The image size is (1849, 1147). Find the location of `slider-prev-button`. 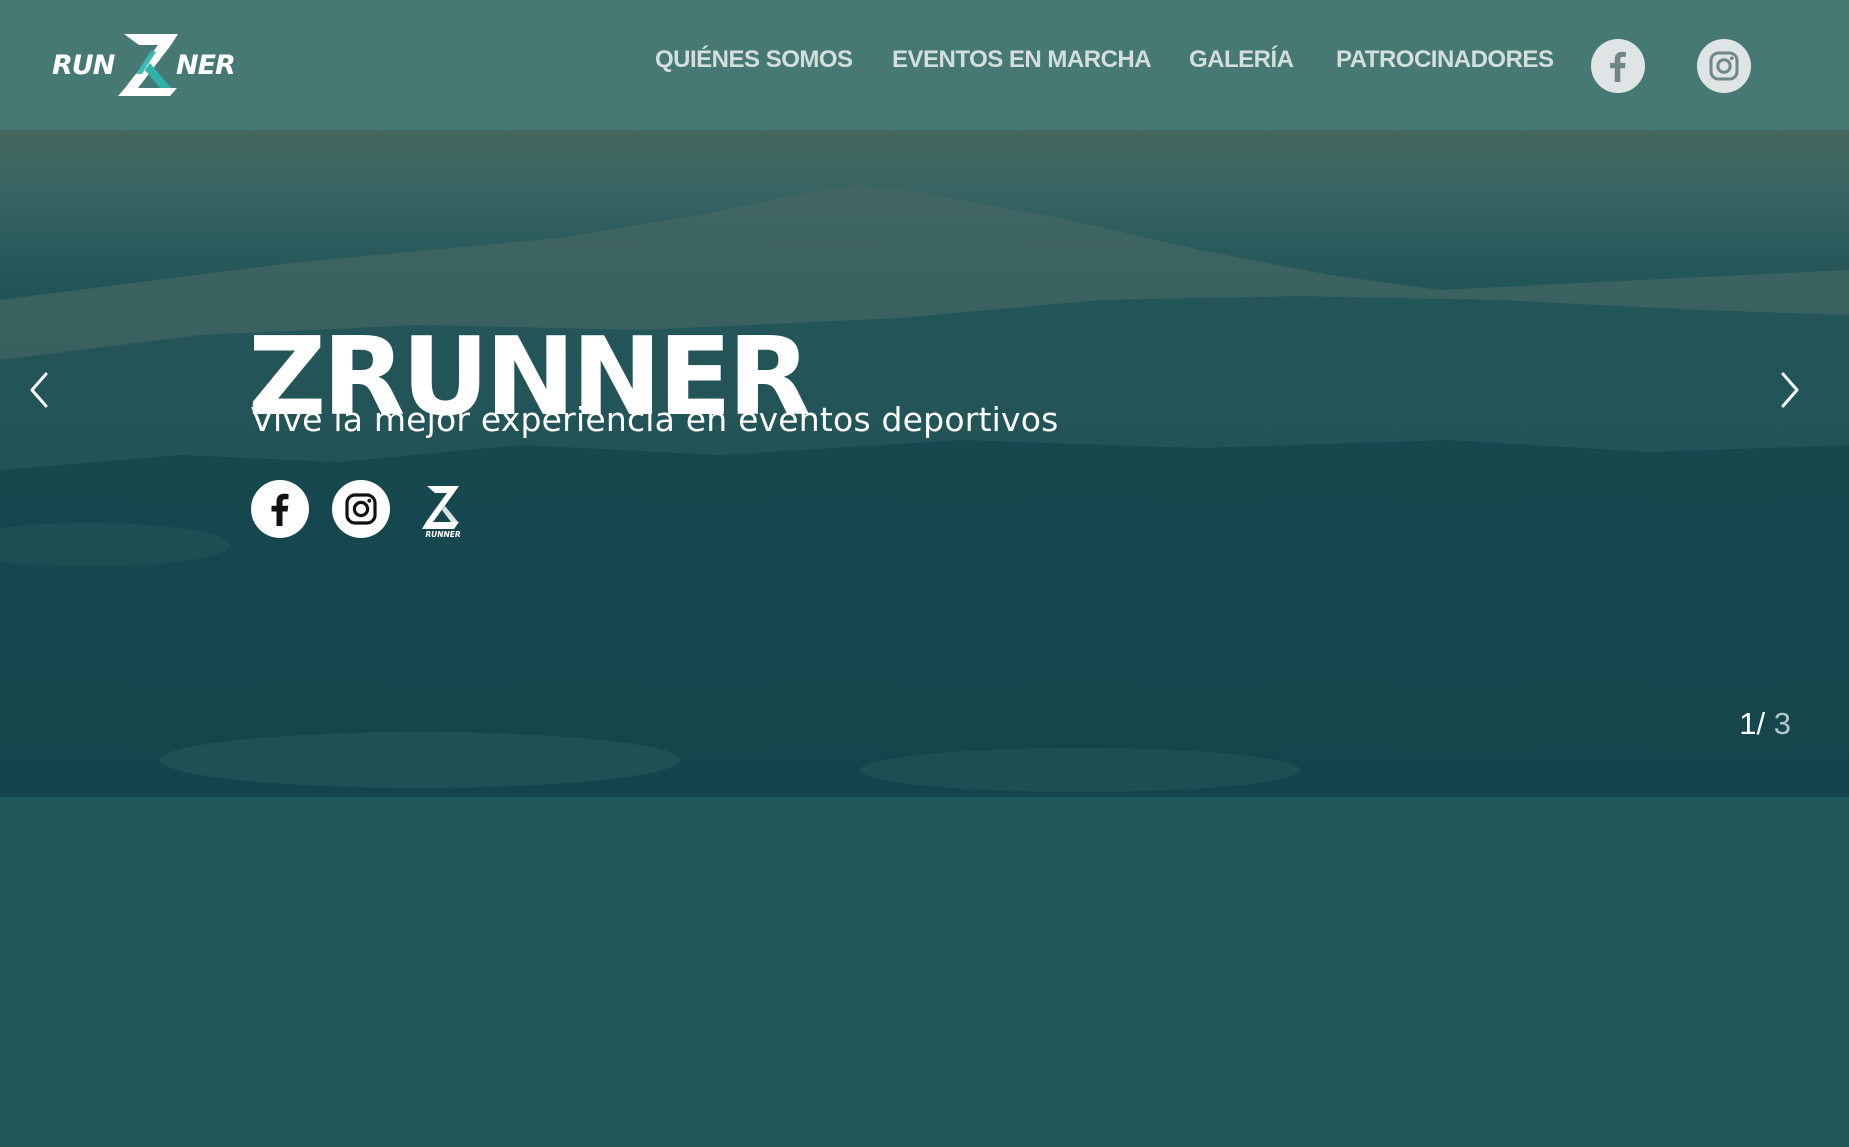

slider-prev-button is located at coordinates (40, 390).